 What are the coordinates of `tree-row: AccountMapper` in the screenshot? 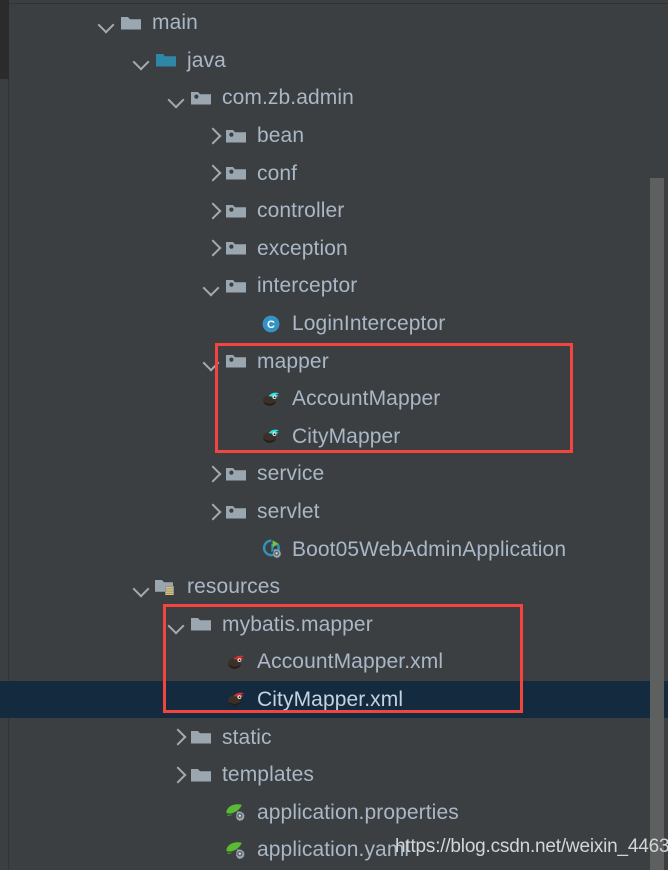 It's located at (334, 399).